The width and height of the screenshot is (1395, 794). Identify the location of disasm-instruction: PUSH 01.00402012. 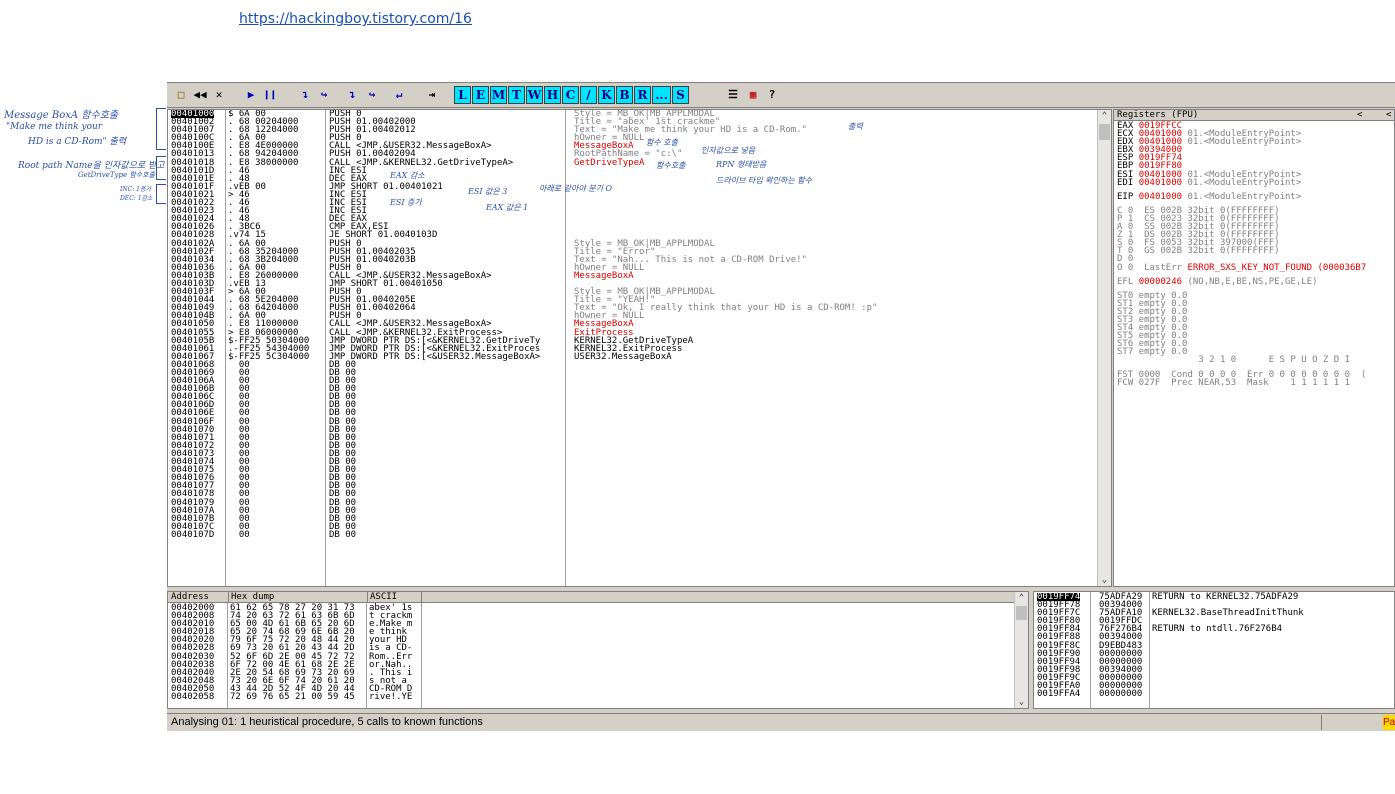
(446, 130).